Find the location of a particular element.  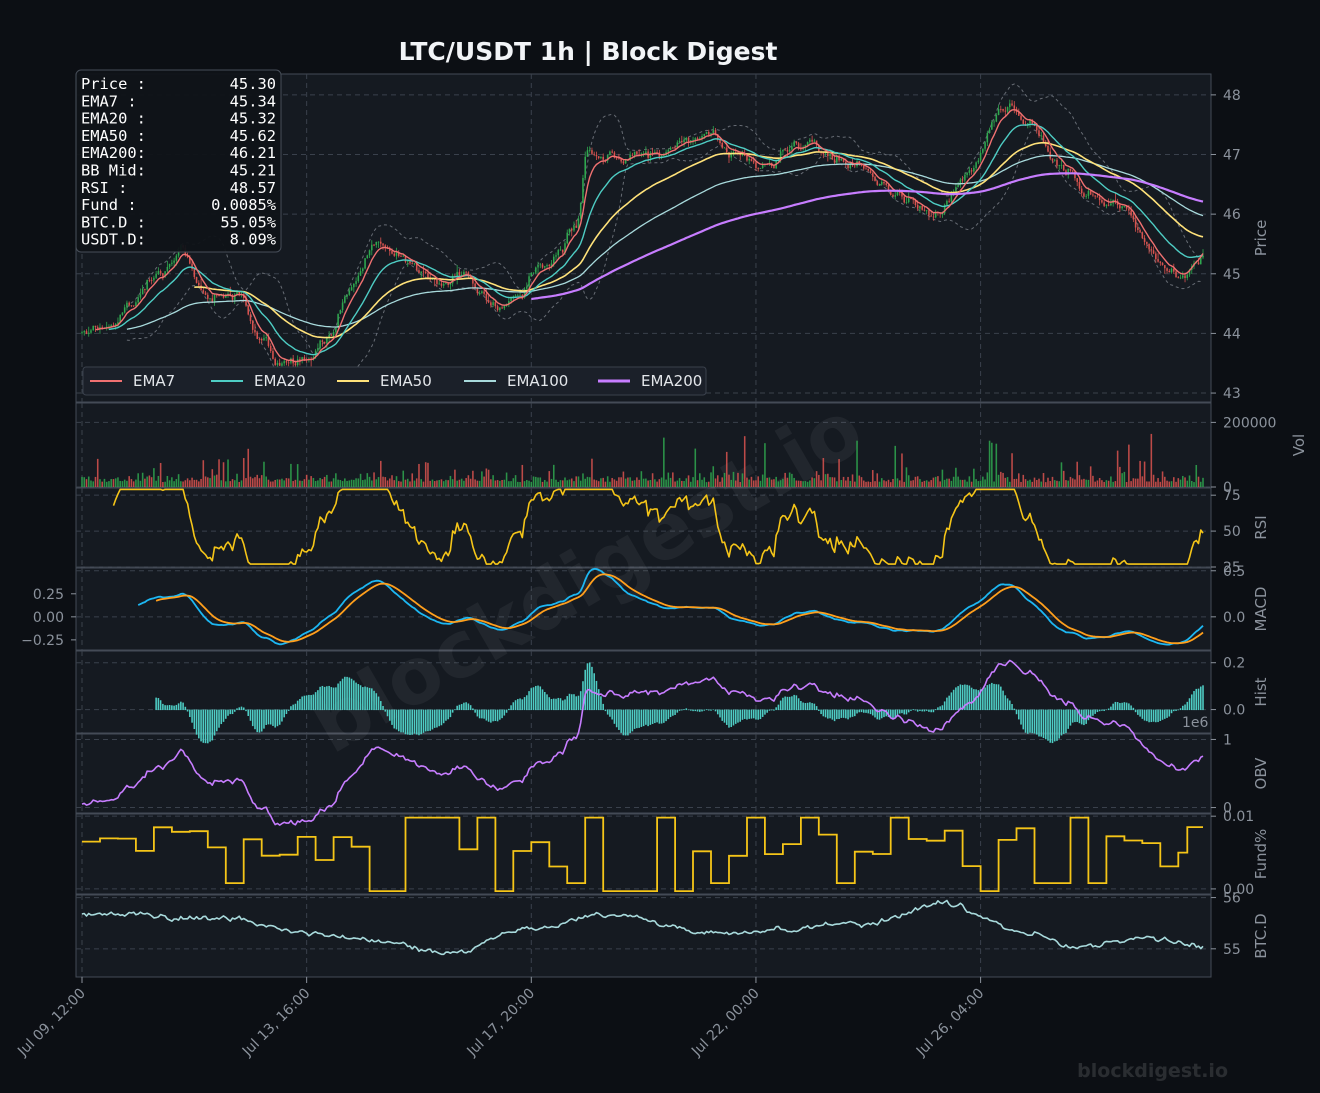

x-tick-label: Jul 09, 12:00 is located at coordinates (51, 1023).